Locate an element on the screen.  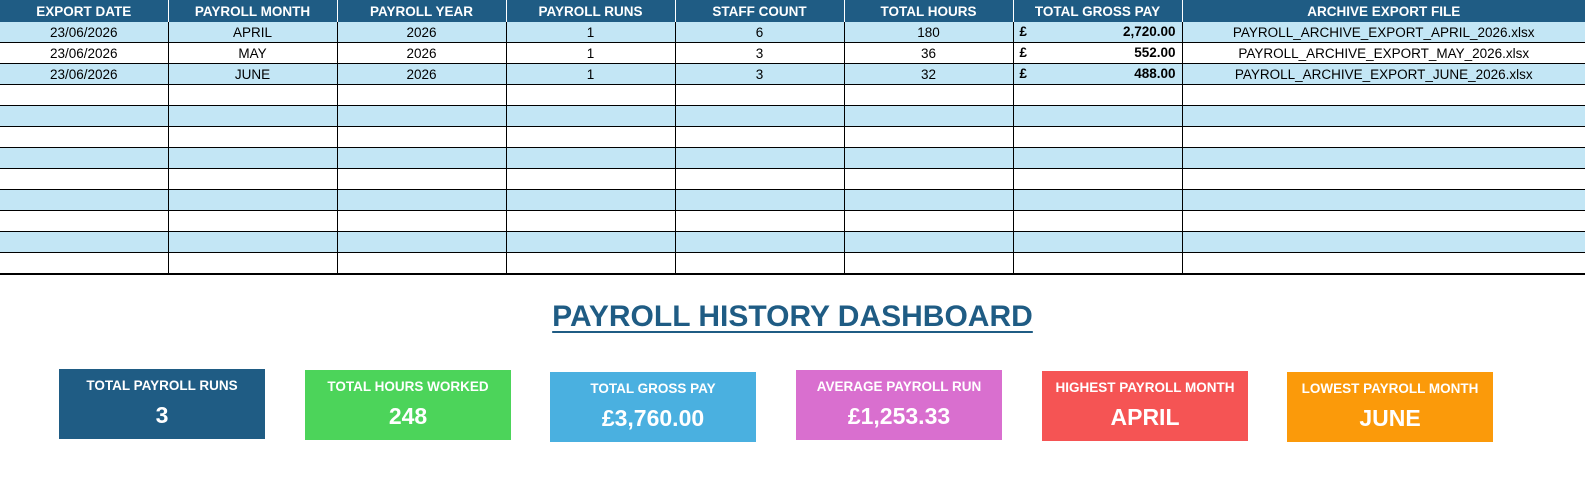
archive-file-cell: PAYROLL_ARCHIVE_EXPORT_JUNE_2026.xlsx is located at coordinates (1383, 74).